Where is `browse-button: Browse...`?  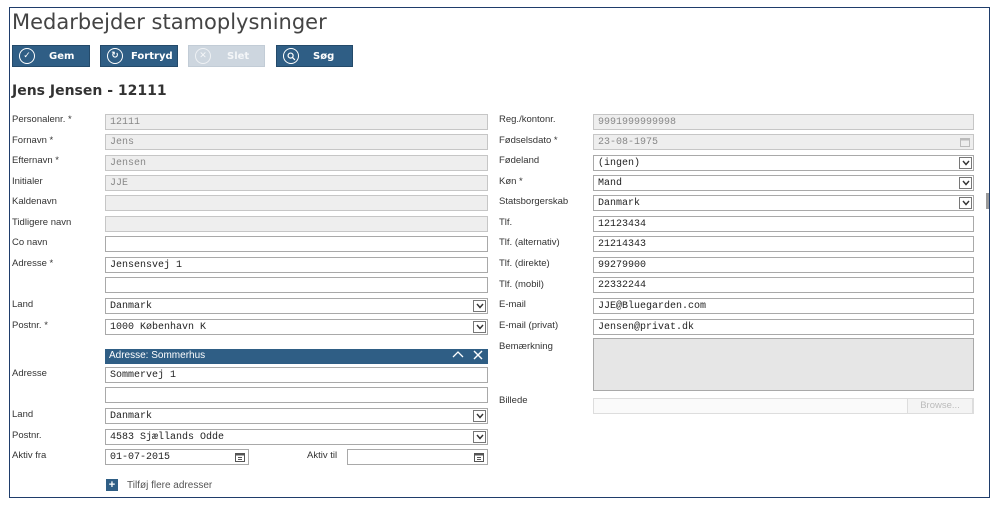 browse-button: Browse... is located at coordinates (940, 406).